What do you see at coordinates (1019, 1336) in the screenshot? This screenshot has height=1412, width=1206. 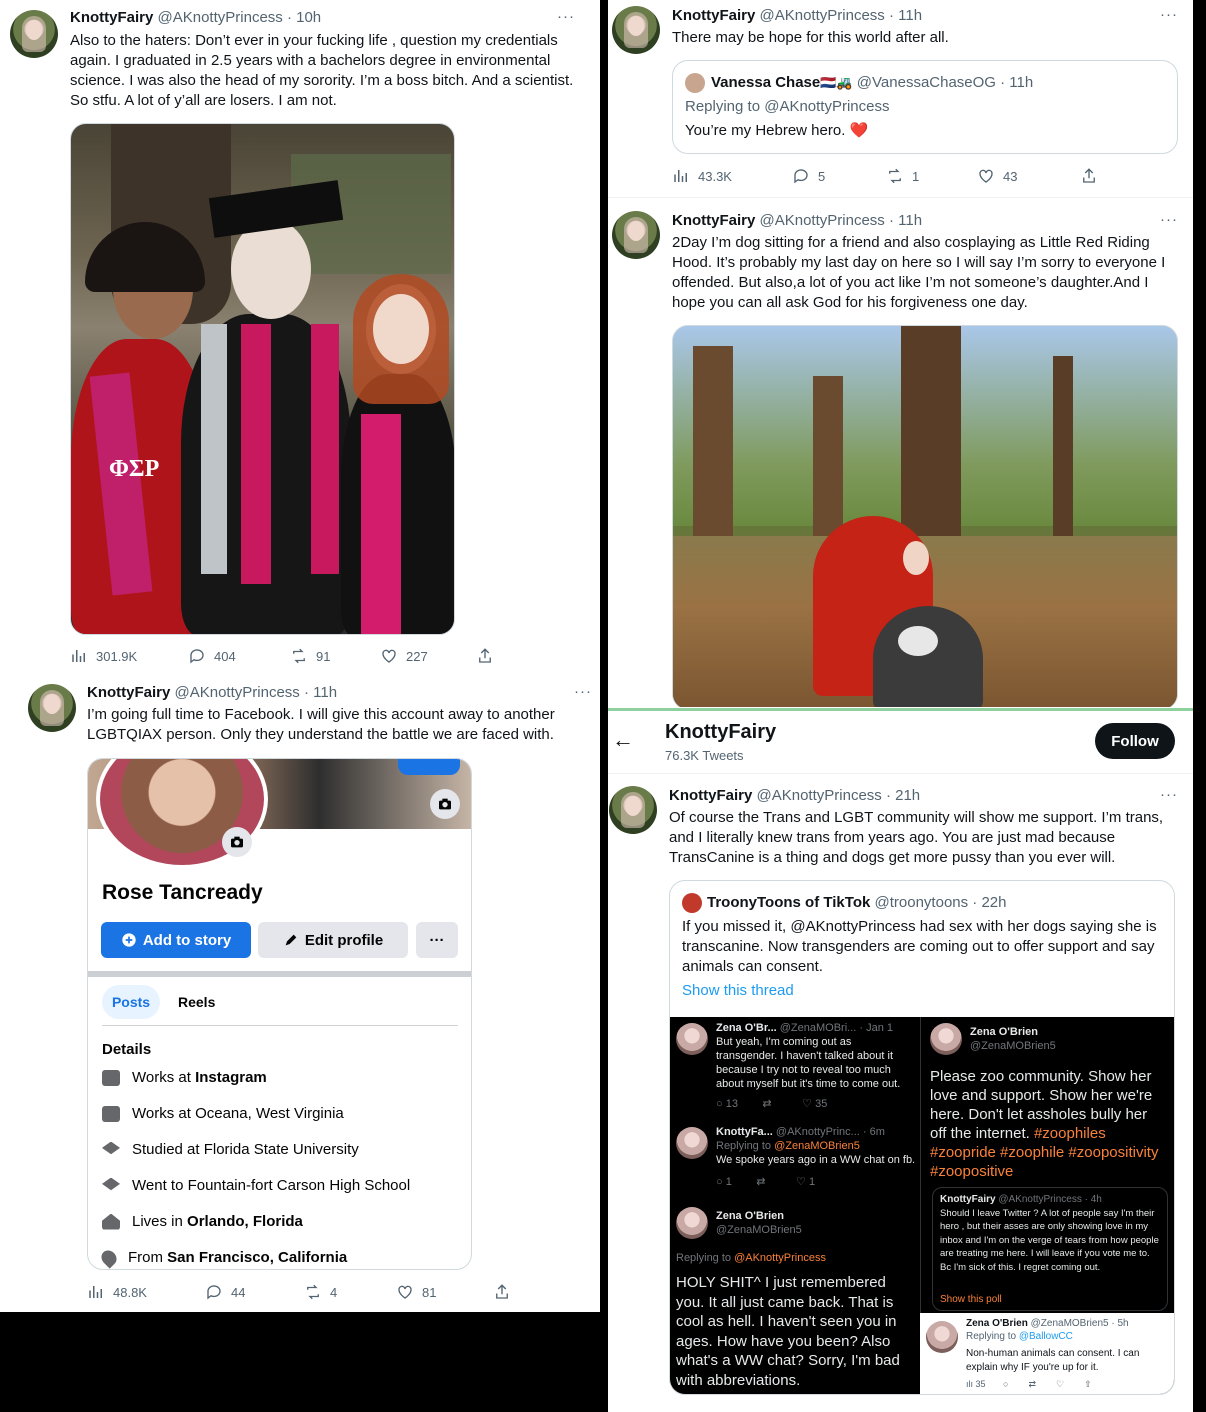 I see `post-f-replying: Replying to @BallowCC` at bounding box center [1019, 1336].